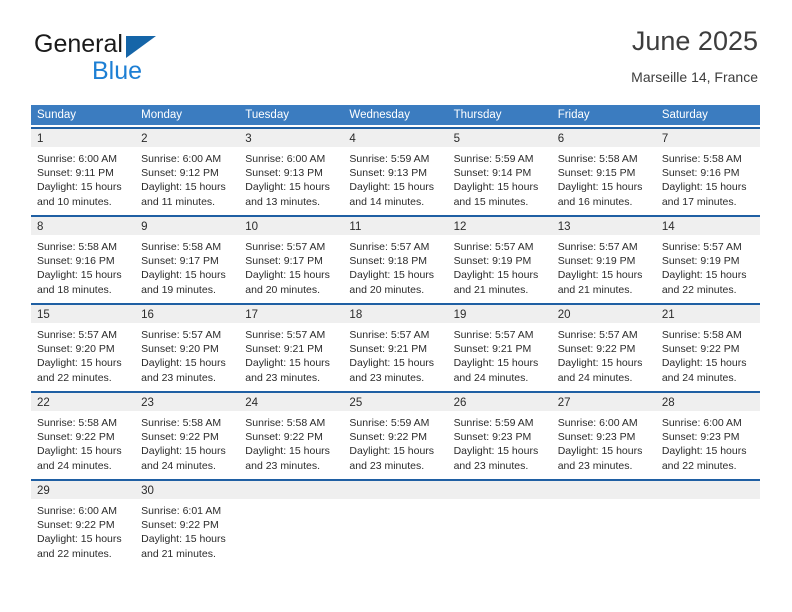  What do you see at coordinates (694, 55) in the screenshot?
I see `title-block: June 2025 Marseille 14, France` at bounding box center [694, 55].